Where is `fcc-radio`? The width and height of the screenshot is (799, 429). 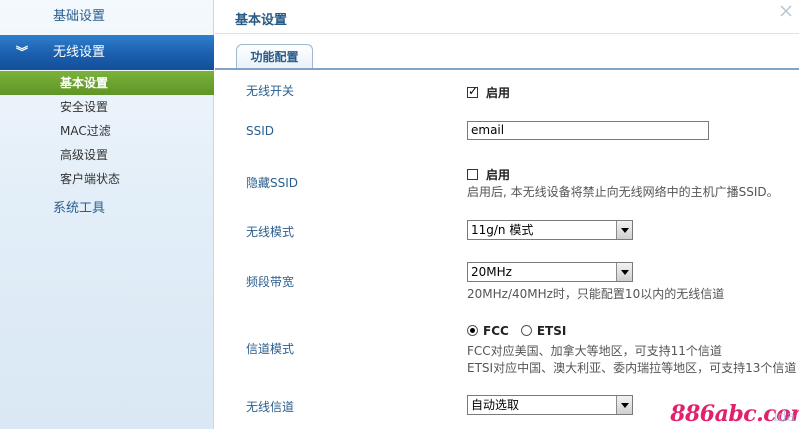 fcc-radio is located at coordinates (472, 330).